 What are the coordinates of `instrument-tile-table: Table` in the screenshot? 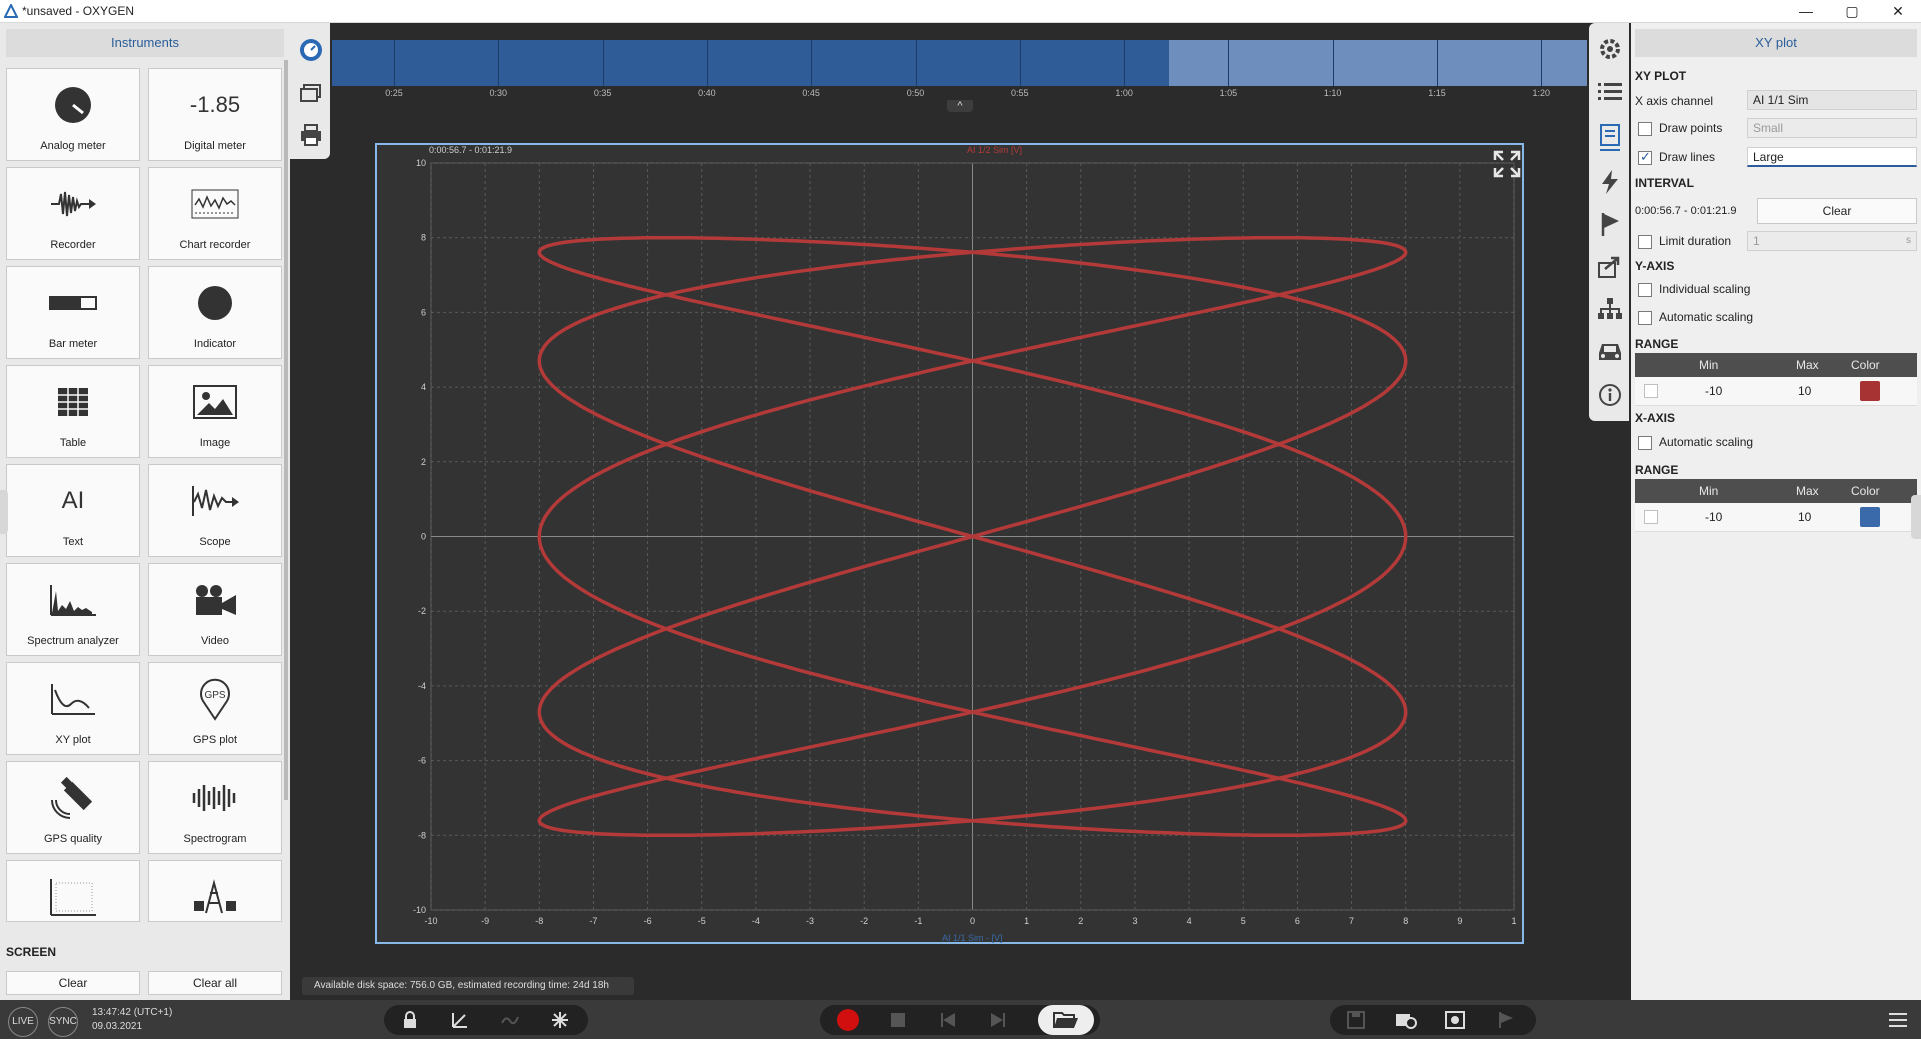 It's located at (73, 411).